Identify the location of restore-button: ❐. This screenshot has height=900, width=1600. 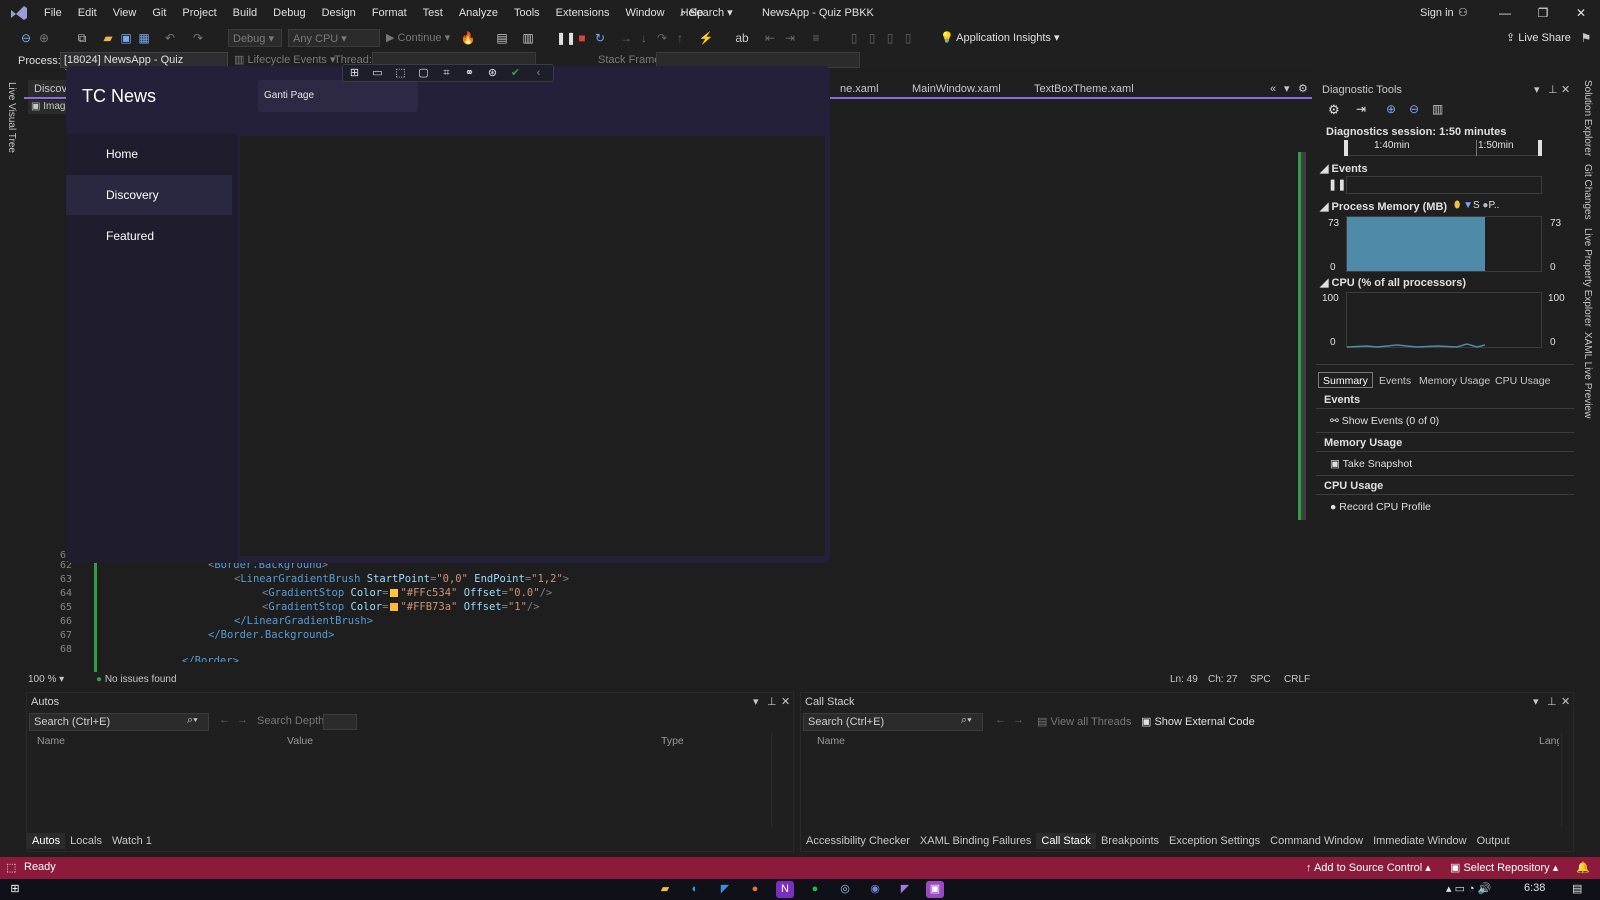
(1543, 13).